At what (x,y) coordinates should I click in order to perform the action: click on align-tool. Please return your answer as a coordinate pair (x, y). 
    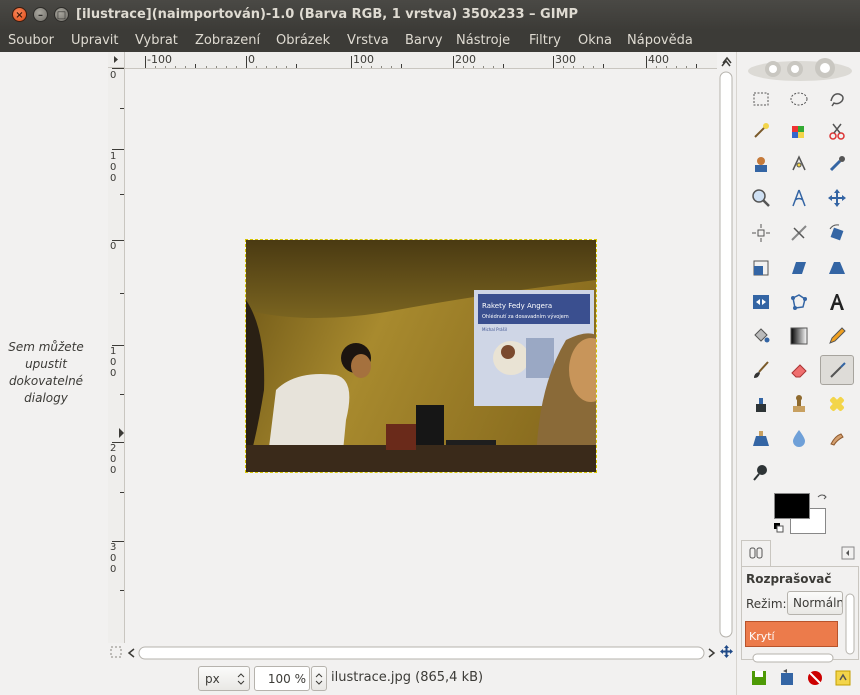
    Looking at the image, I should click on (761, 233).